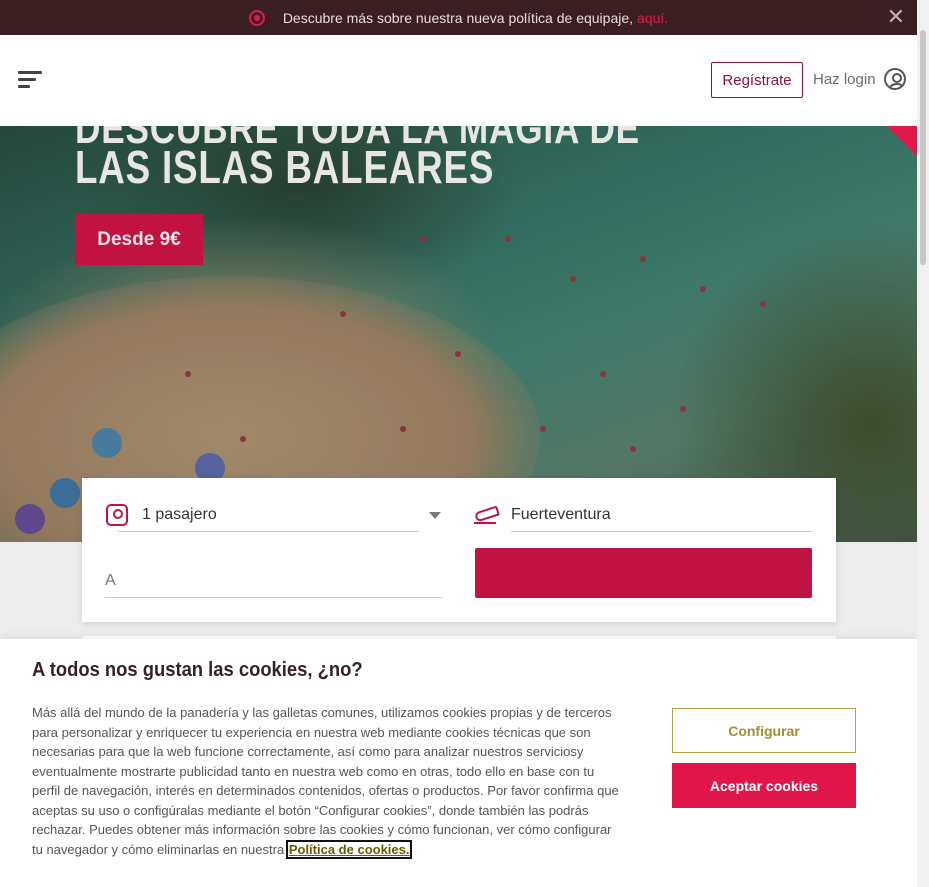 The height and width of the screenshot is (887, 929). Describe the element at coordinates (268, 515) in the screenshot. I see `passengers-value: 1 pasajero` at that location.